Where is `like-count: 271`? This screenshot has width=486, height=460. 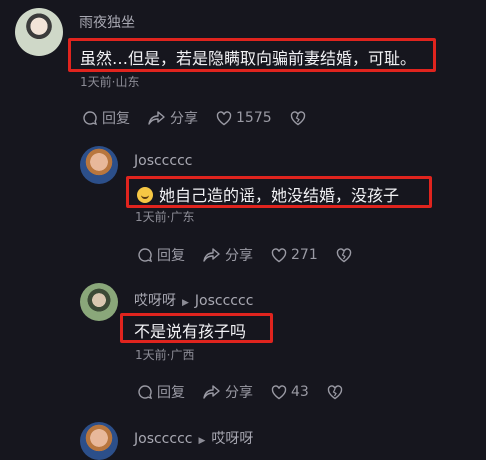 like-count: 271 is located at coordinates (304, 255).